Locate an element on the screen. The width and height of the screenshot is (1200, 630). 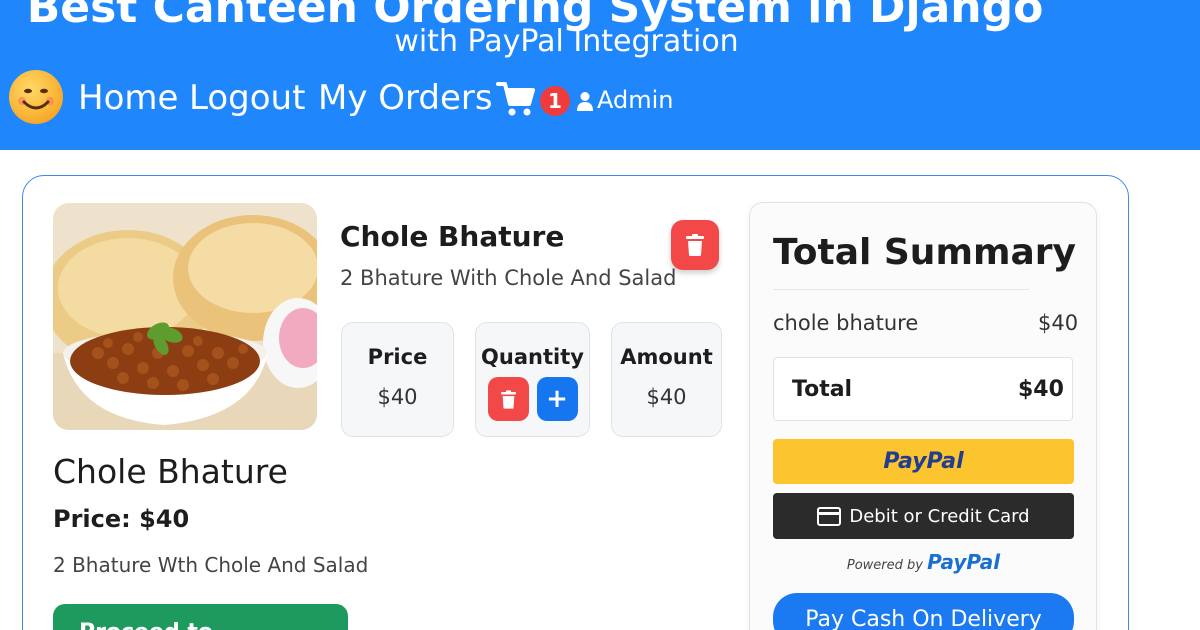
card-button-label: Debit or Credit Card is located at coordinates (939, 516).